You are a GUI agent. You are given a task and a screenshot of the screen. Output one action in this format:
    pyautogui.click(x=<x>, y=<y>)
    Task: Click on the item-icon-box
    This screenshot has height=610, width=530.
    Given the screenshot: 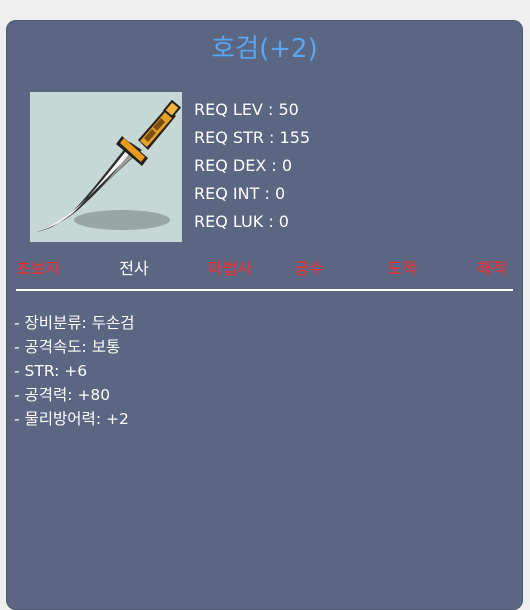 What is the action you would take?
    pyautogui.click(x=106, y=167)
    